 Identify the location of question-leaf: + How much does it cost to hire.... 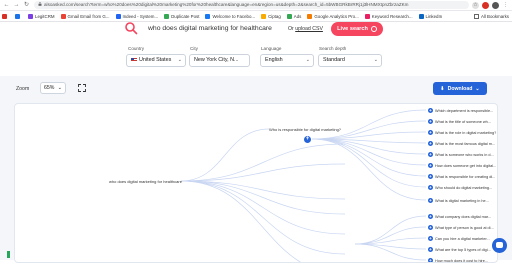
(458, 260).